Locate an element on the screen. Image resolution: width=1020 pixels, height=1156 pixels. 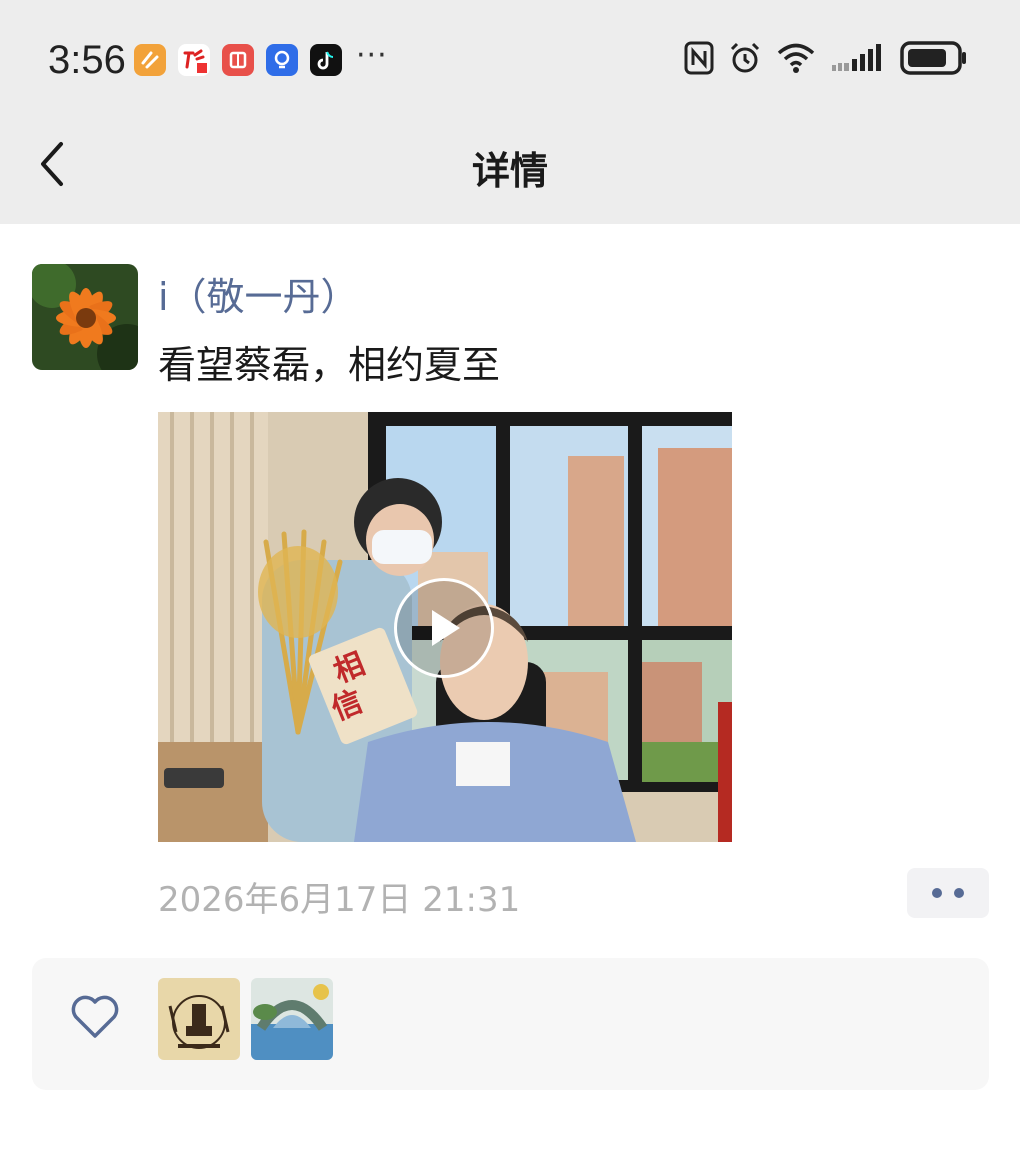
news-app-icon is located at coordinates (194, 60).